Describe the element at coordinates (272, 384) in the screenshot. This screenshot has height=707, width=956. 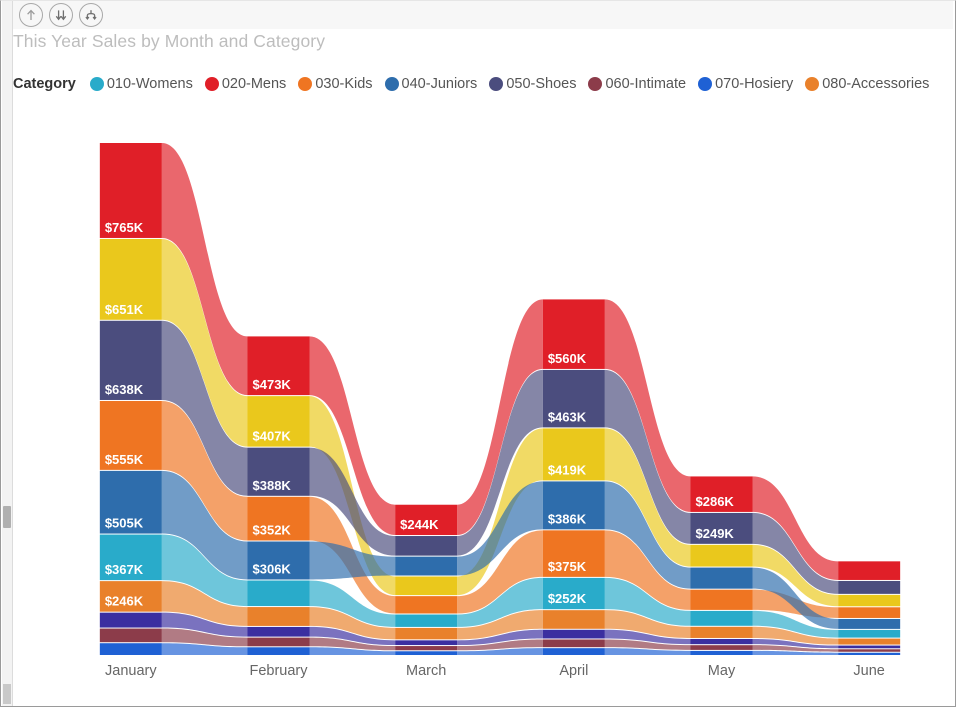
I see `data-label: $473K` at that location.